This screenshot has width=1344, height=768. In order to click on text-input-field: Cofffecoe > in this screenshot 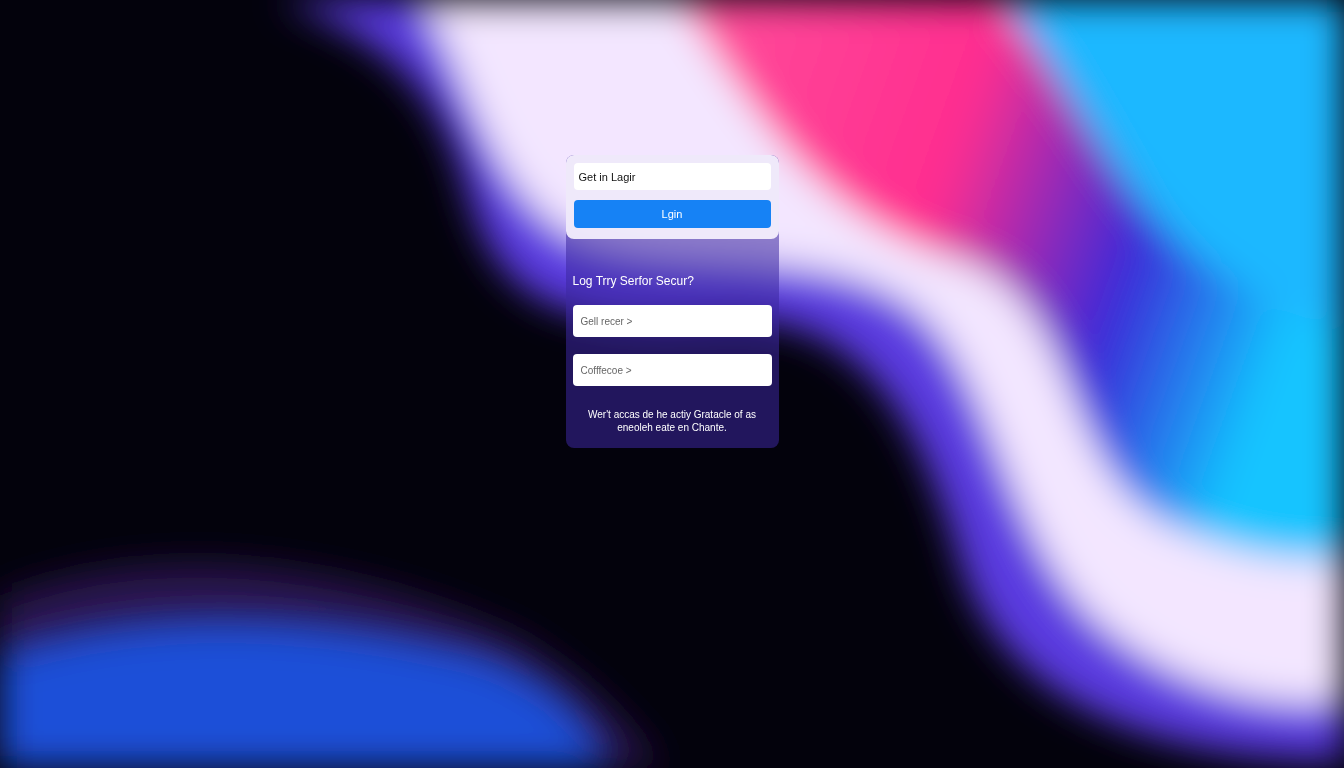, I will do `click(672, 370)`.